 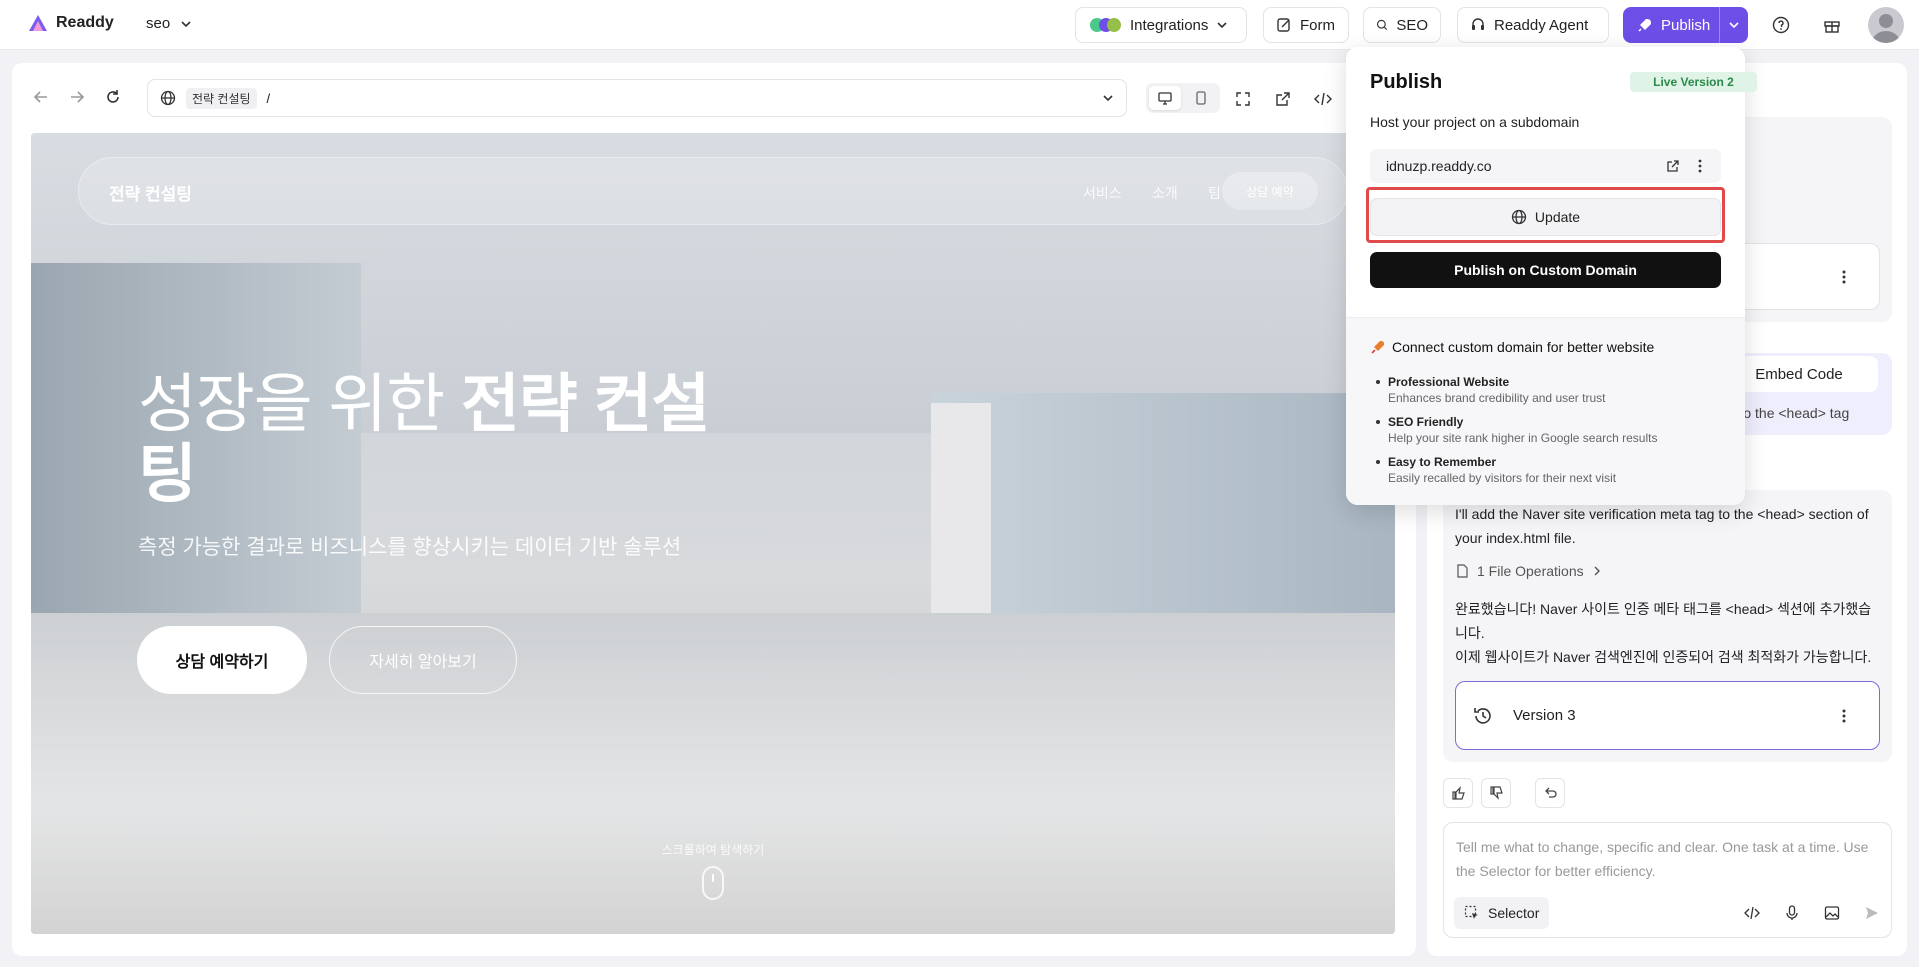 What do you see at coordinates (1533, 25) in the screenshot?
I see `readdy-agent-button: Readdy Agent` at bounding box center [1533, 25].